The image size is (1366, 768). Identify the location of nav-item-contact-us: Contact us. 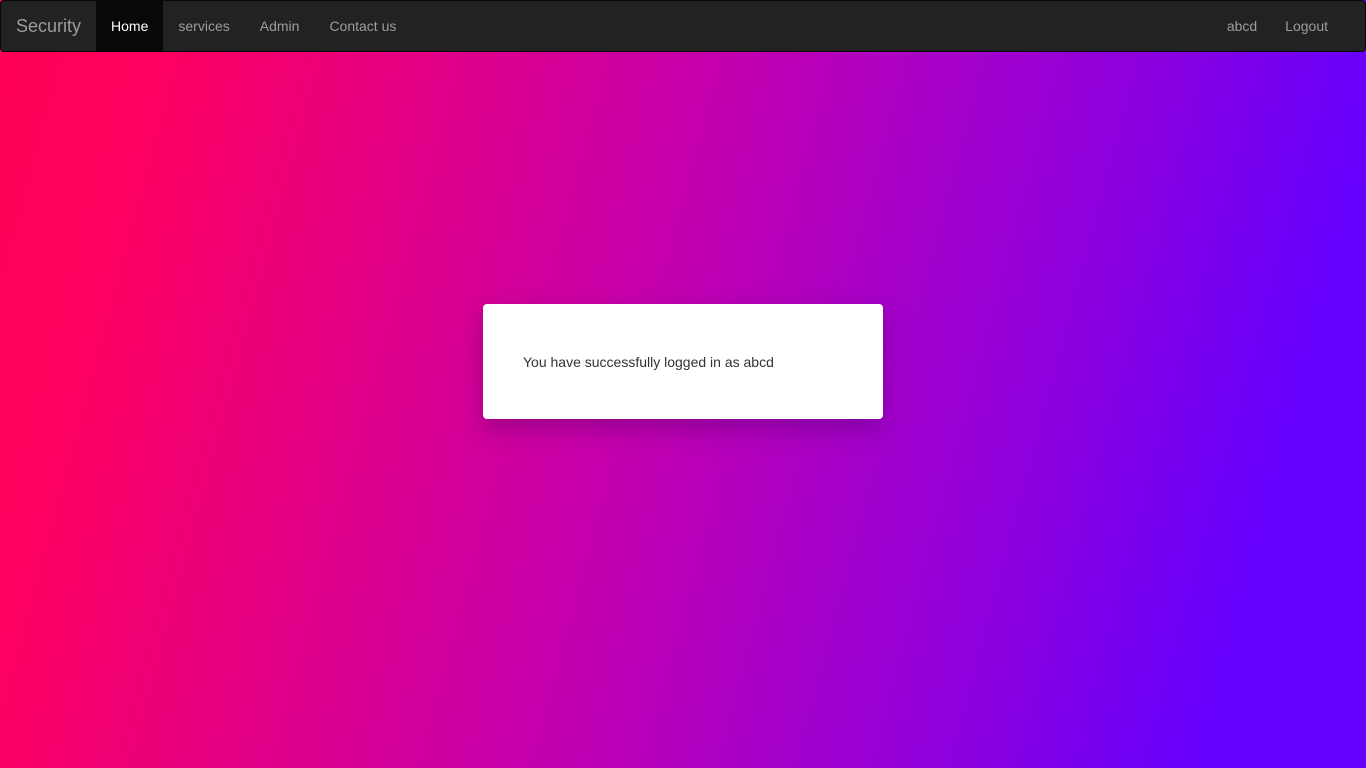
(362, 26).